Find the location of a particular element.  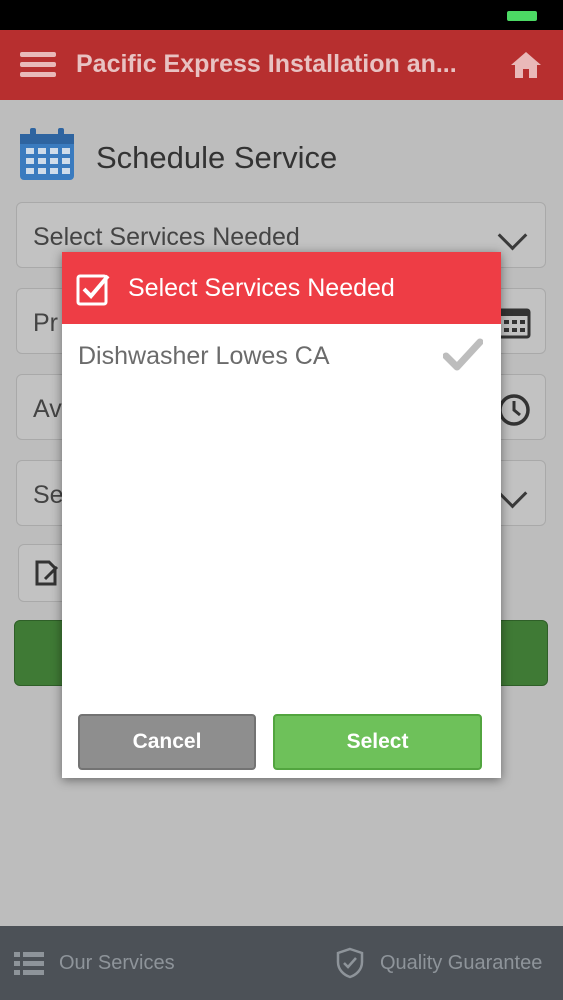

available-time-label: Av is located at coordinates (47, 409).